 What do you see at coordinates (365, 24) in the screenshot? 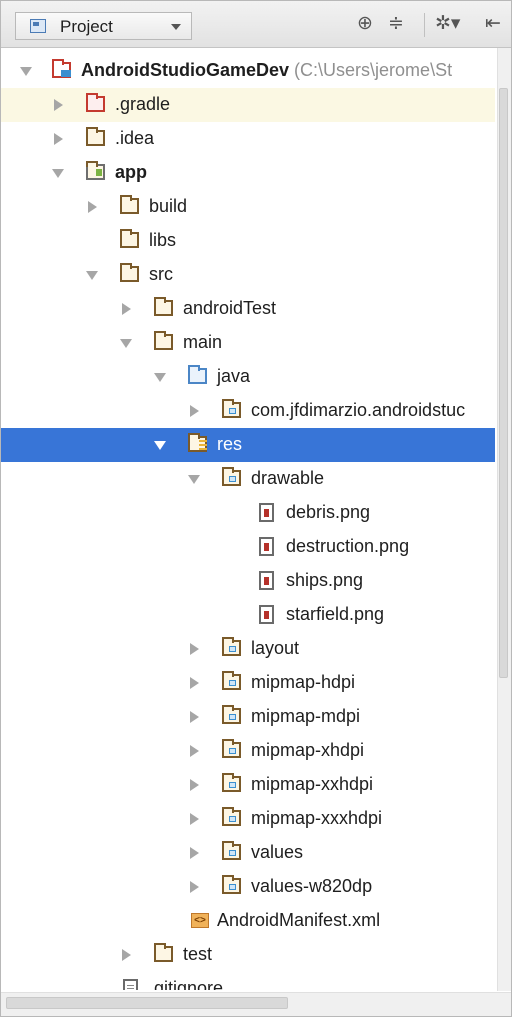
I see `target-icon: ⊕` at bounding box center [365, 24].